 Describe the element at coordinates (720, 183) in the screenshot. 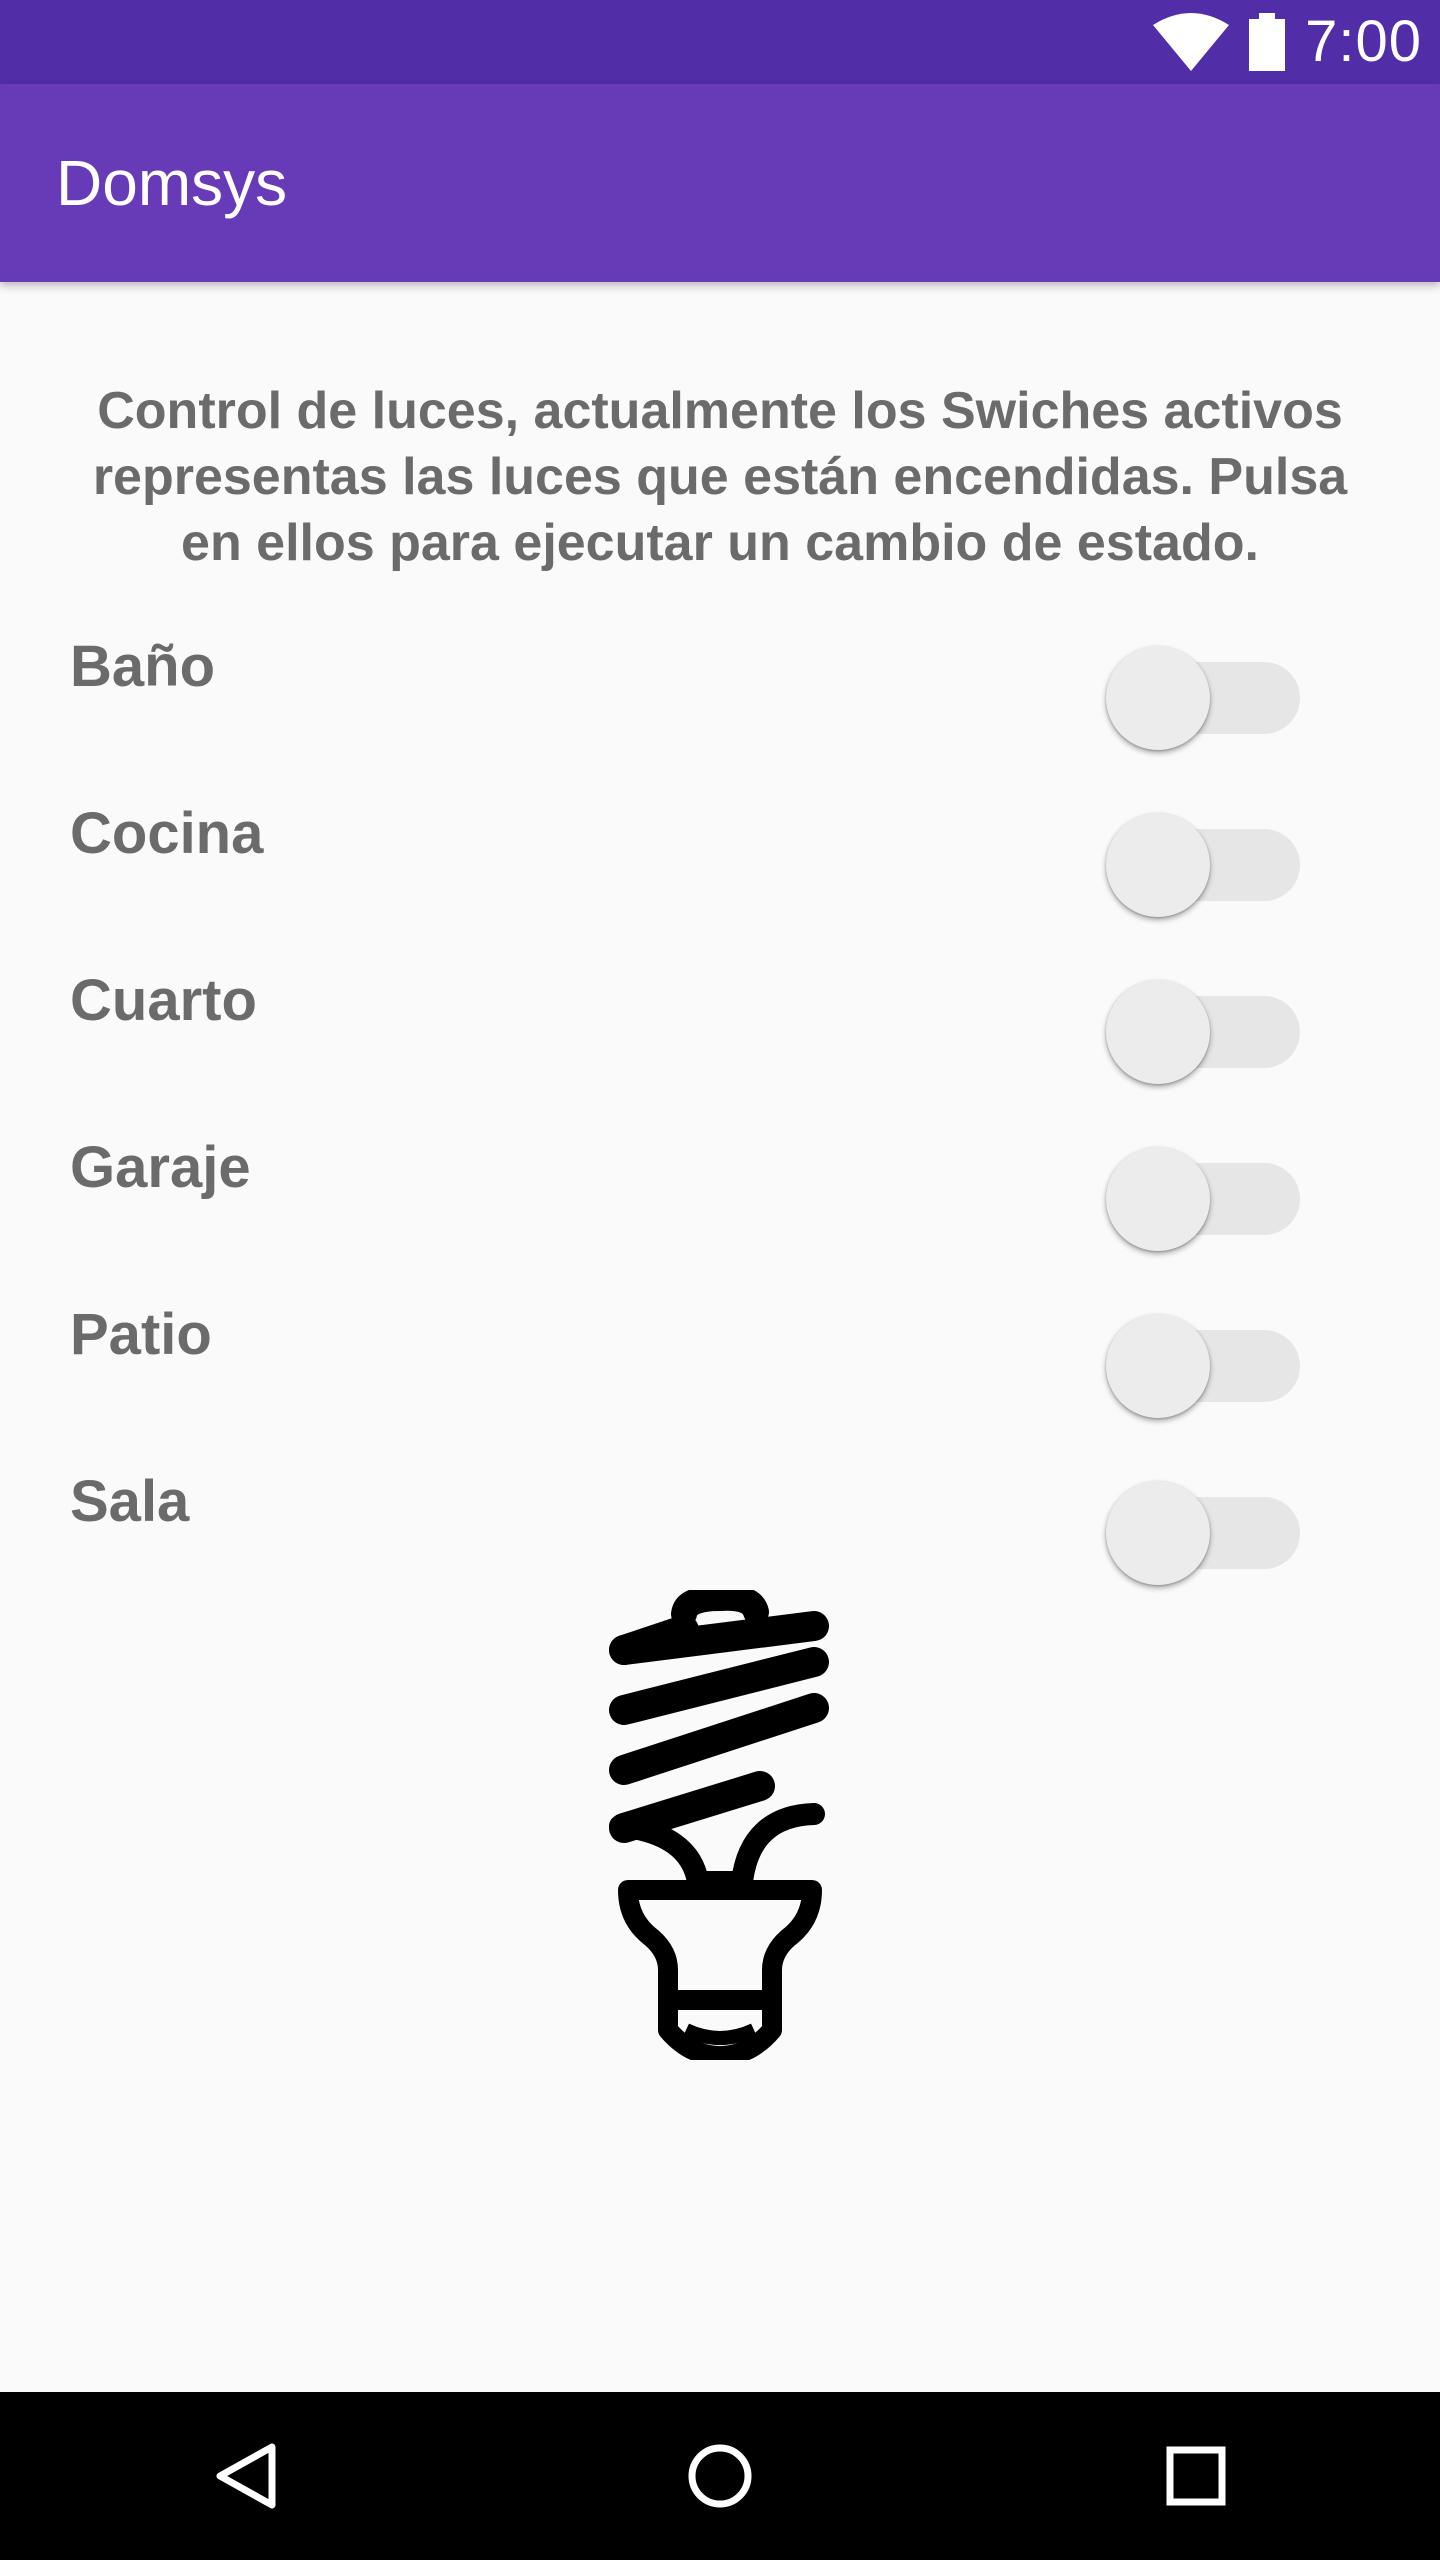

I see `app-bar: Domsys` at that location.